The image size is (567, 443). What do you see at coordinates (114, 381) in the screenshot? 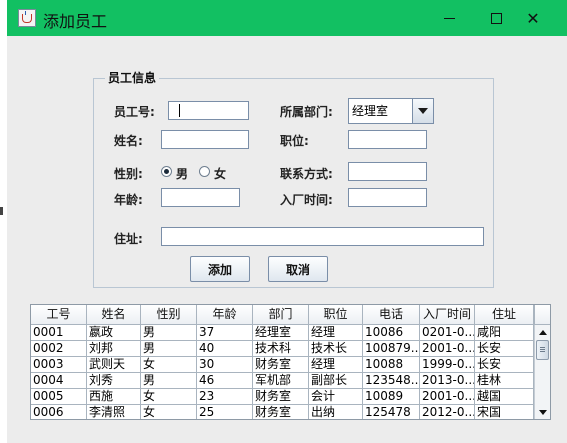
I see `table-cell: 刘秀` at bounding box center [114, 381].